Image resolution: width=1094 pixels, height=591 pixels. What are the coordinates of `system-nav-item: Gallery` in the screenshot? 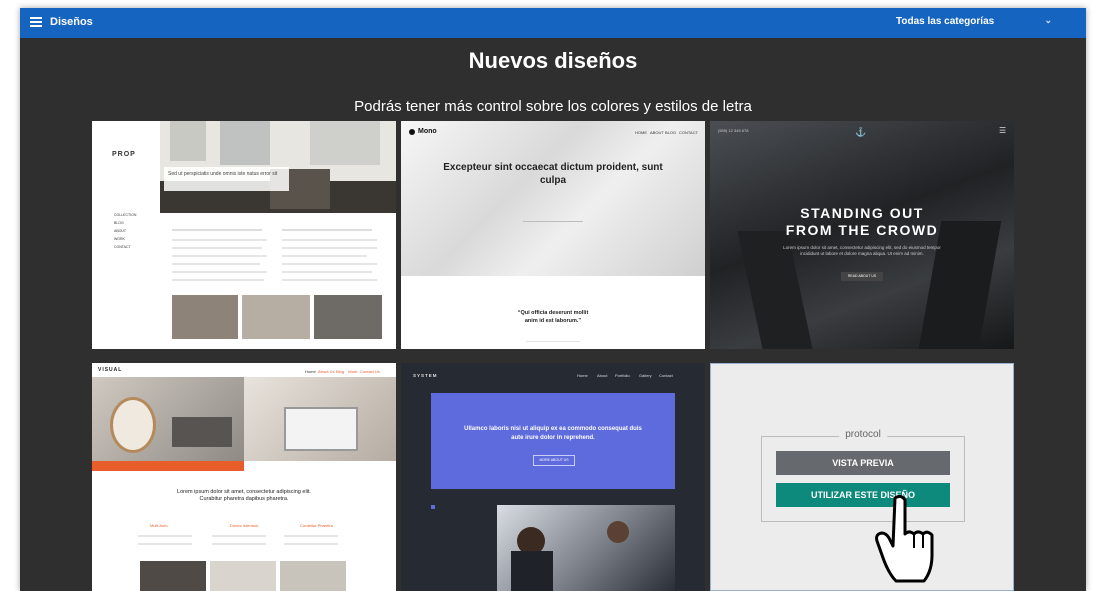 It's located at (645, 375).